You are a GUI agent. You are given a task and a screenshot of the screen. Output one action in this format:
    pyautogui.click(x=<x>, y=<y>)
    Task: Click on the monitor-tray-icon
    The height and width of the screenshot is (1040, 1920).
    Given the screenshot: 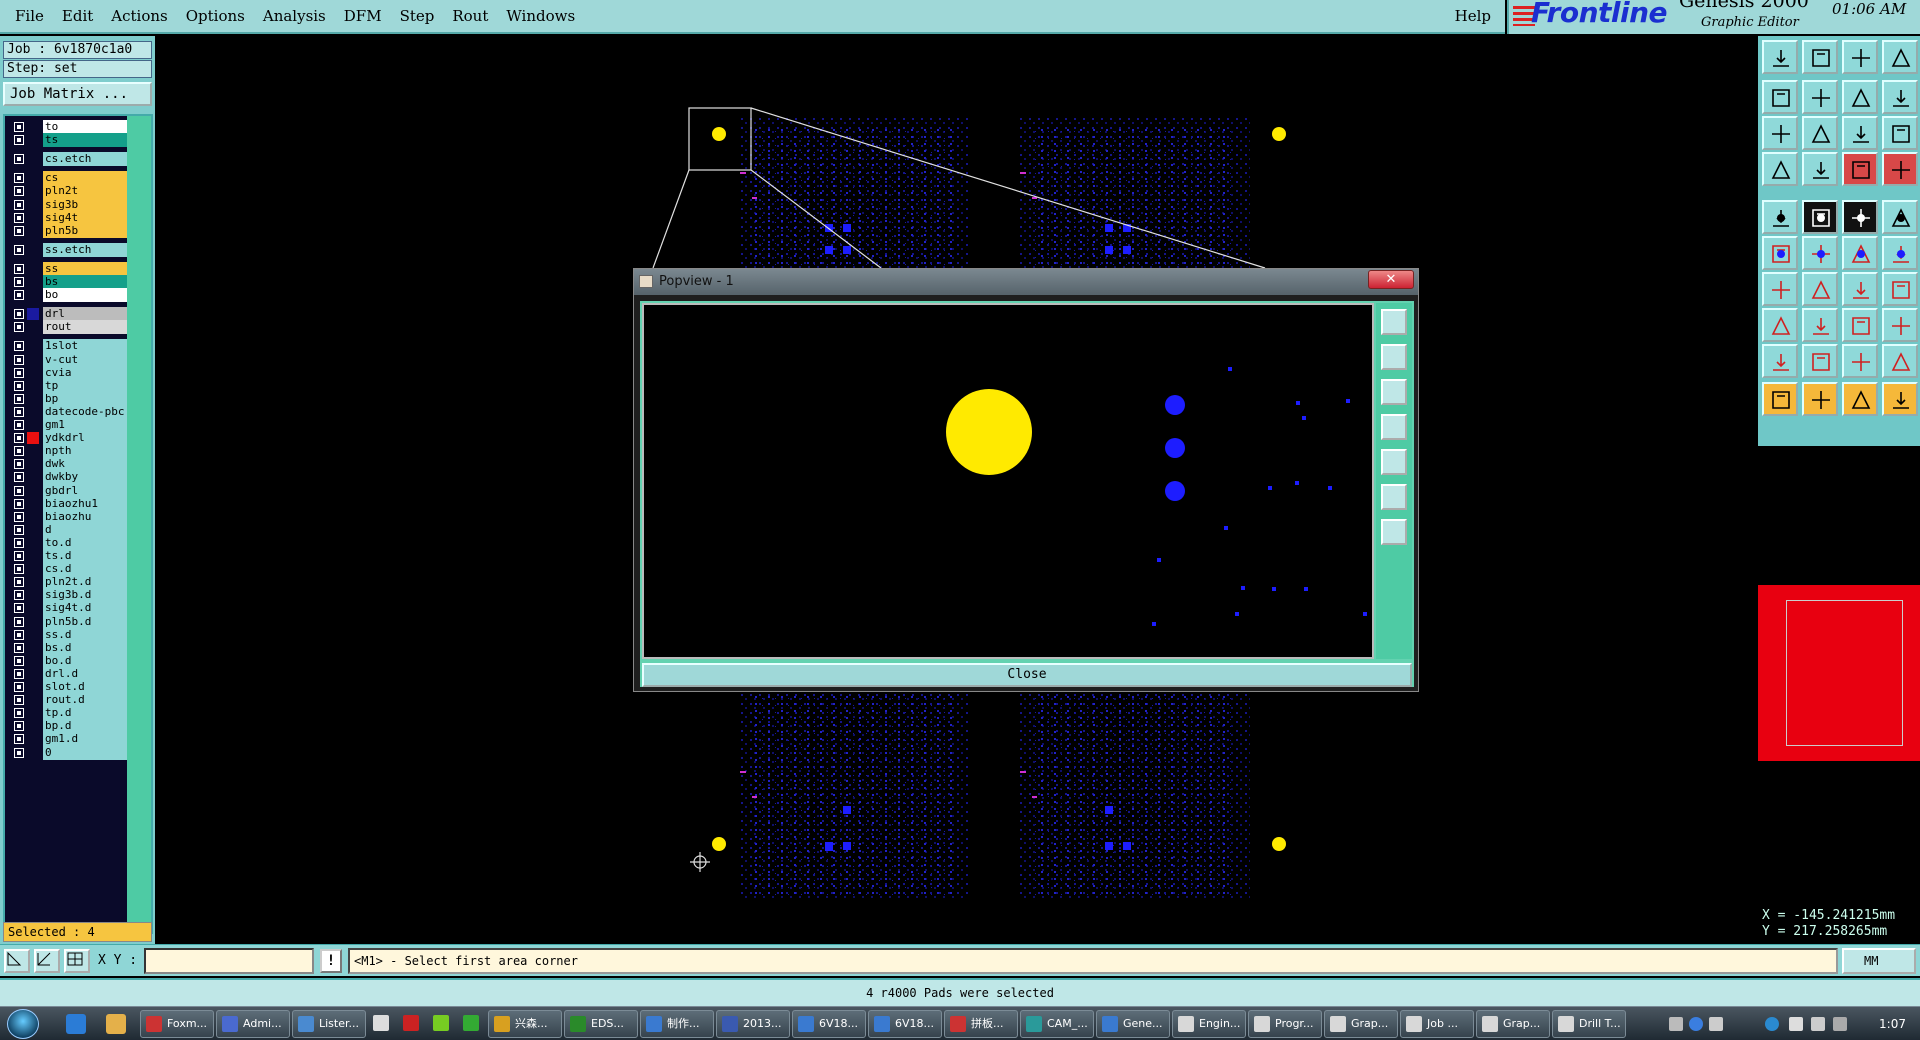 What is the action you would take?
    pyautogui.click(x=1796, y=1024)
    